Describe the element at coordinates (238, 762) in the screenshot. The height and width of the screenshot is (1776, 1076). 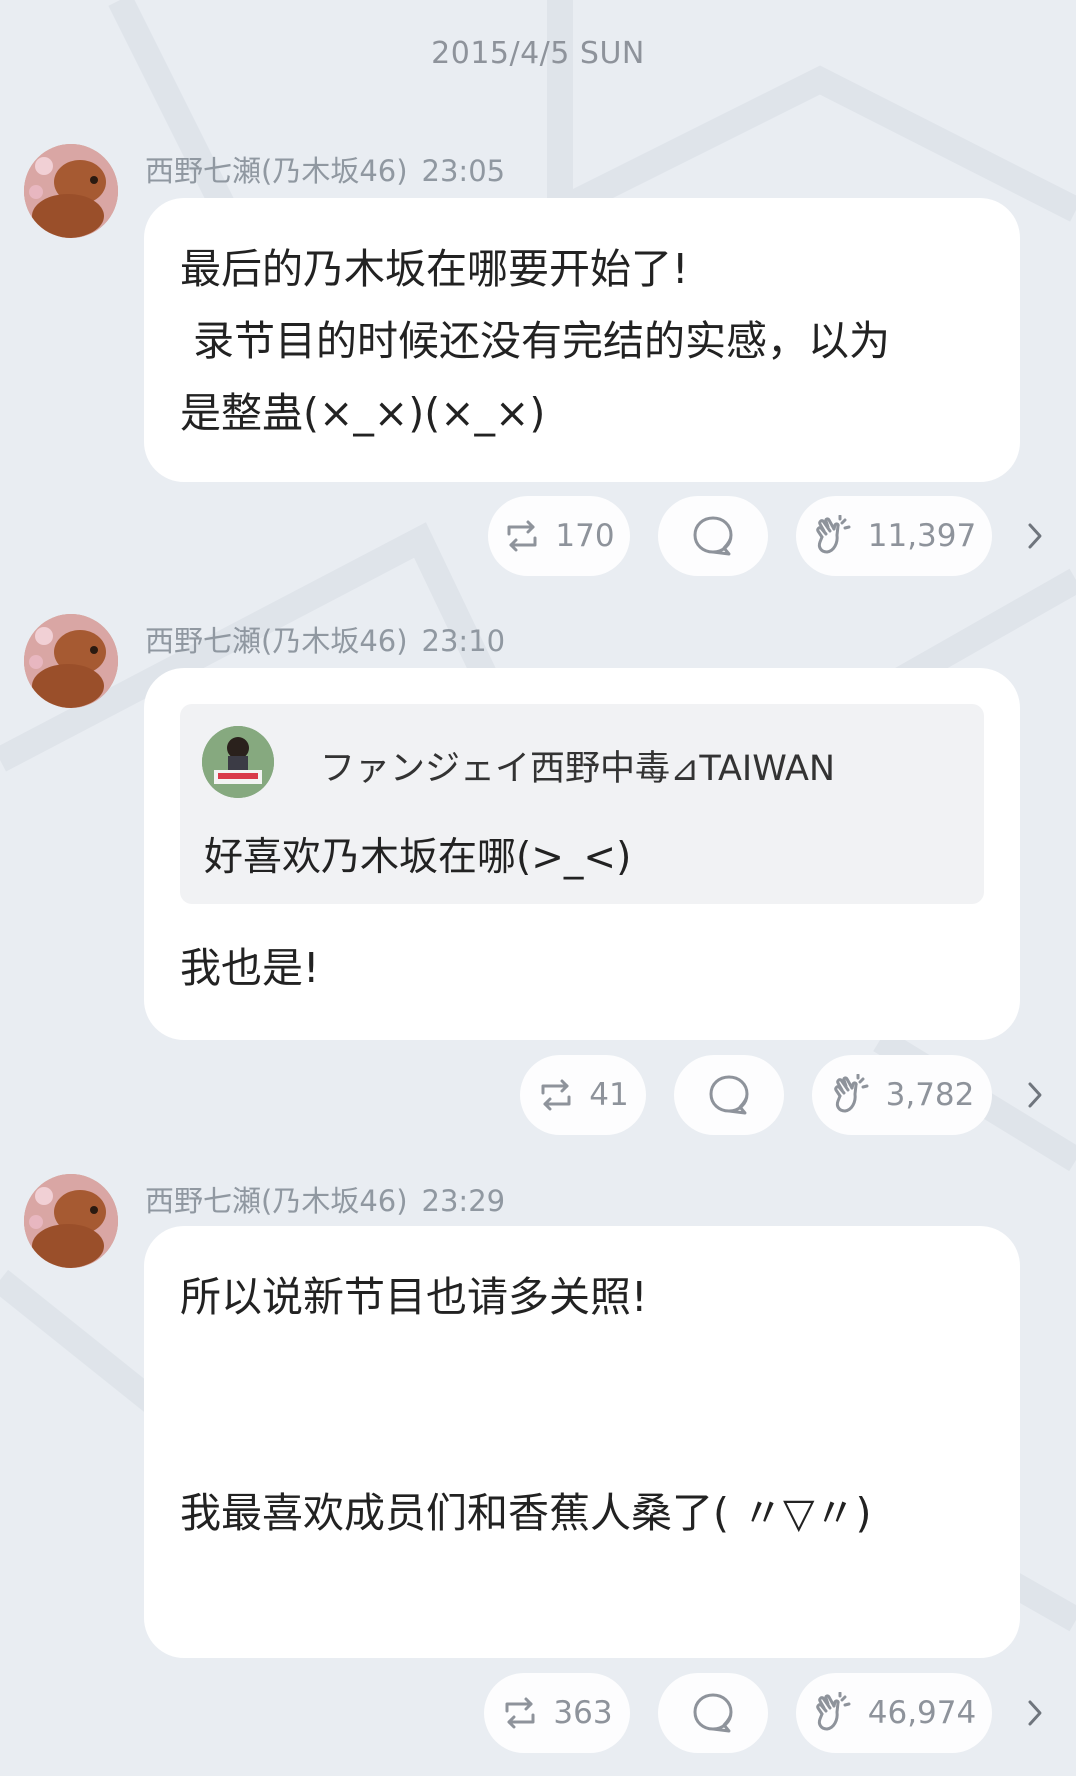
I see `quoted-avatar` at that location.